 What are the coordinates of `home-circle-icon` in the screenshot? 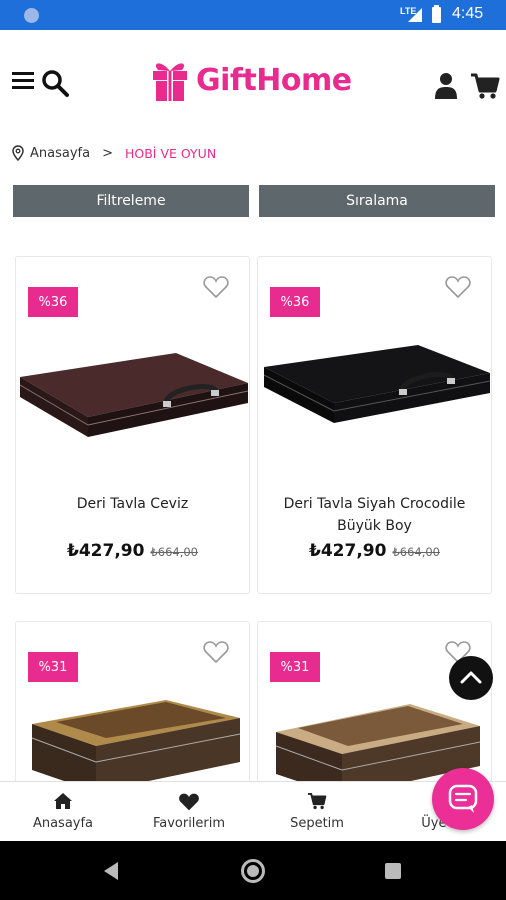 It's located at (253, 871).